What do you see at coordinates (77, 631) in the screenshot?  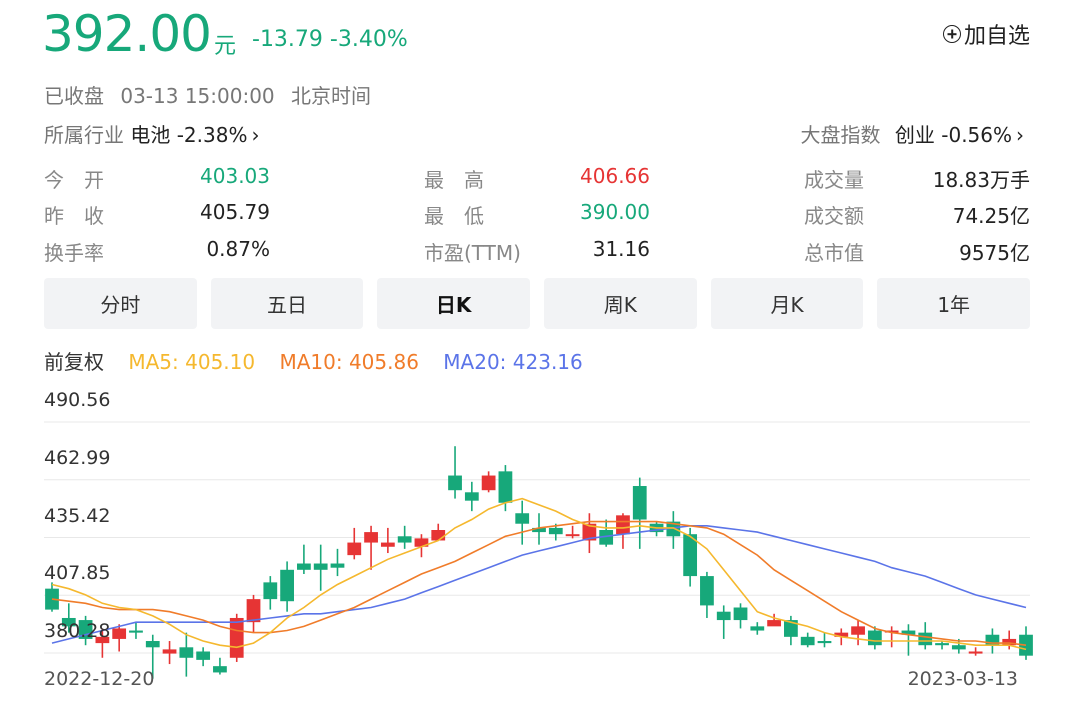 I see `y-tick-label: 380.28` at bounding box center [77, 631].